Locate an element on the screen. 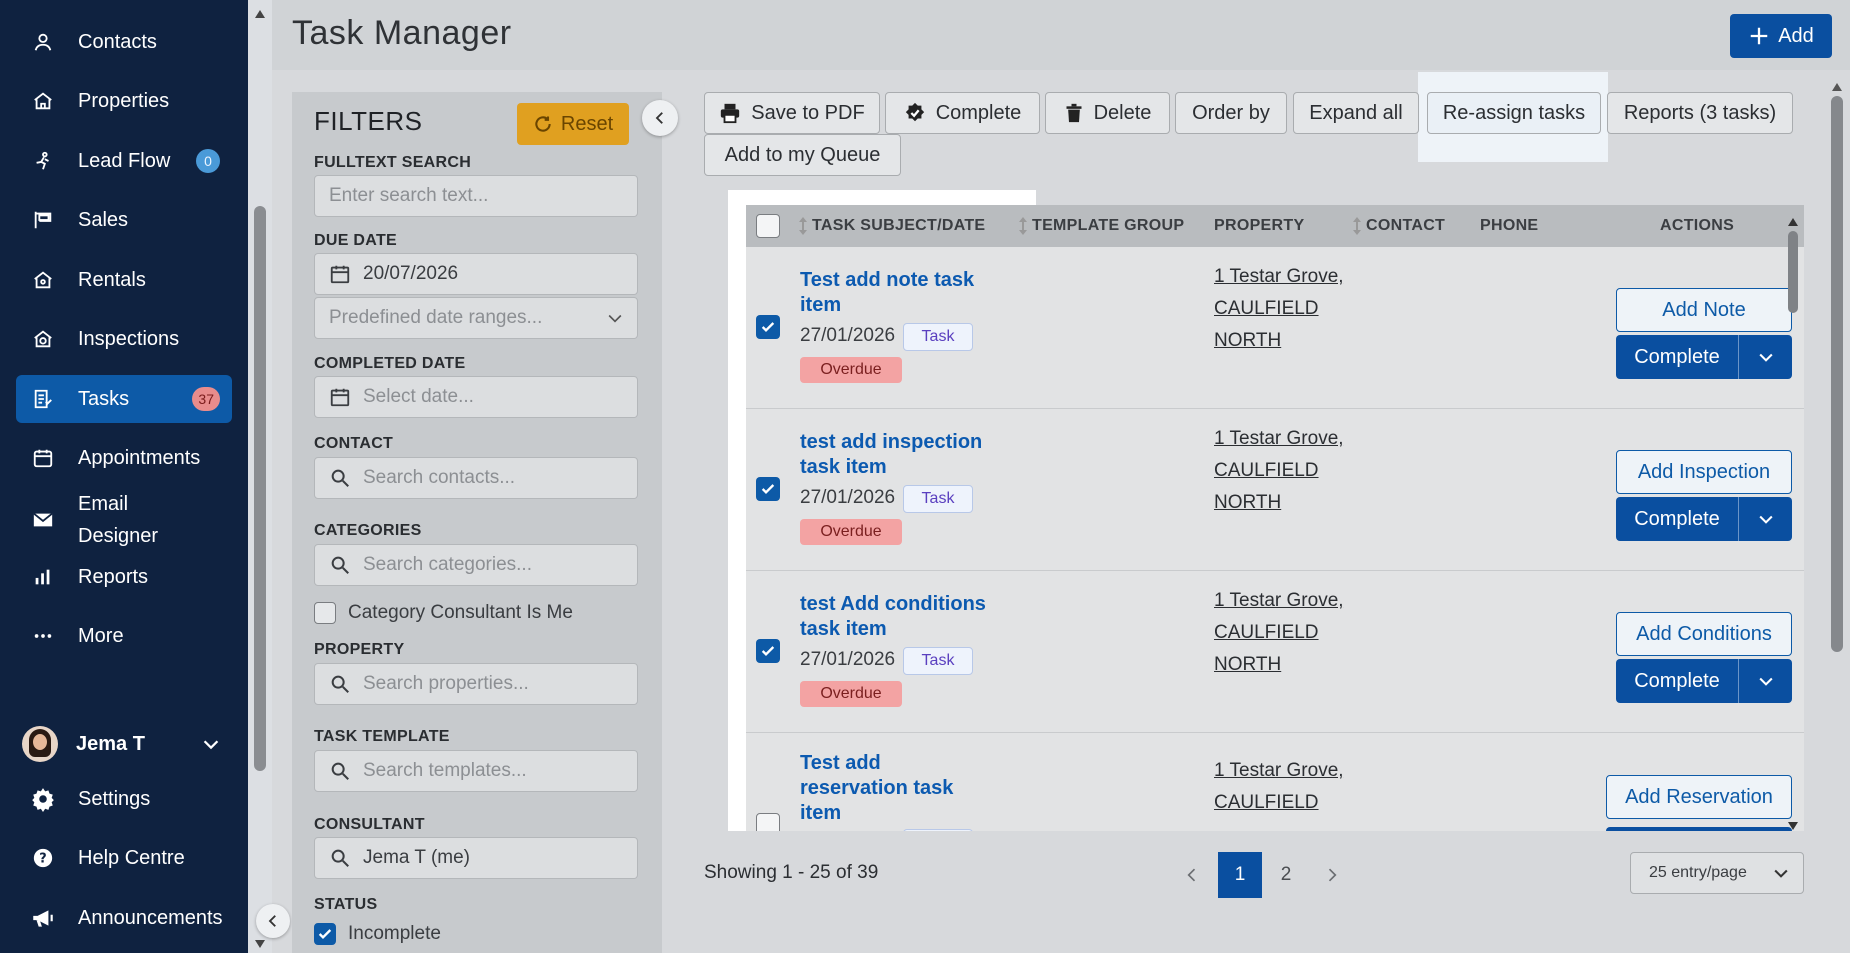 The width and height of the screenshot is (1850, 953). next-page-button is located at coordinates (1332, 875).